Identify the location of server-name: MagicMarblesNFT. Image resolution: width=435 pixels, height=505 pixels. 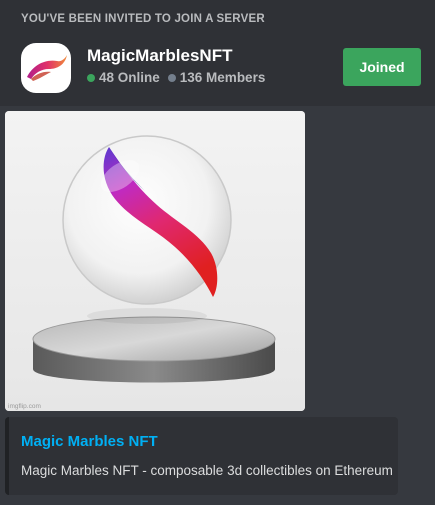
(160, 55).